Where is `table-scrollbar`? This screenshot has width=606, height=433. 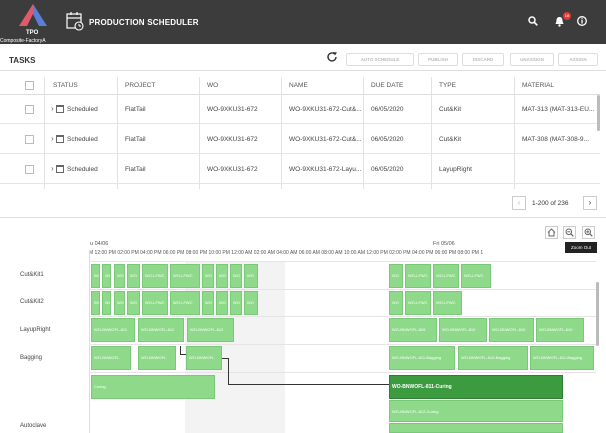
table-scrollbar is located at coordinates (598, 113).